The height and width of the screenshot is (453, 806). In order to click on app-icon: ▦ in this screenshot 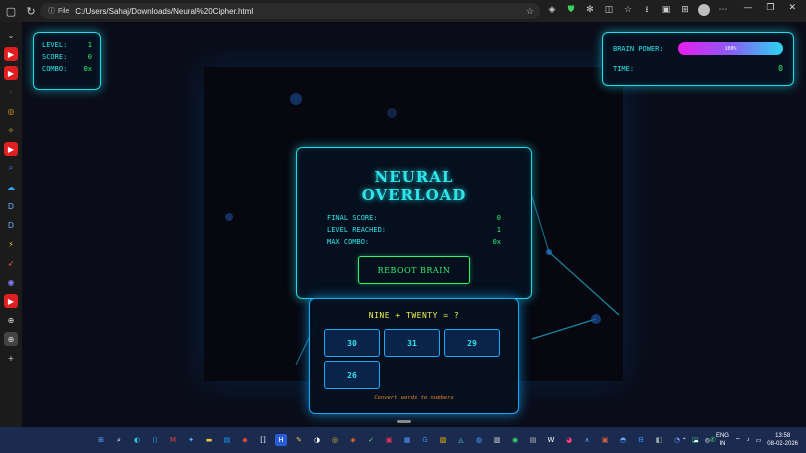, I will do `click(407, 440)`.